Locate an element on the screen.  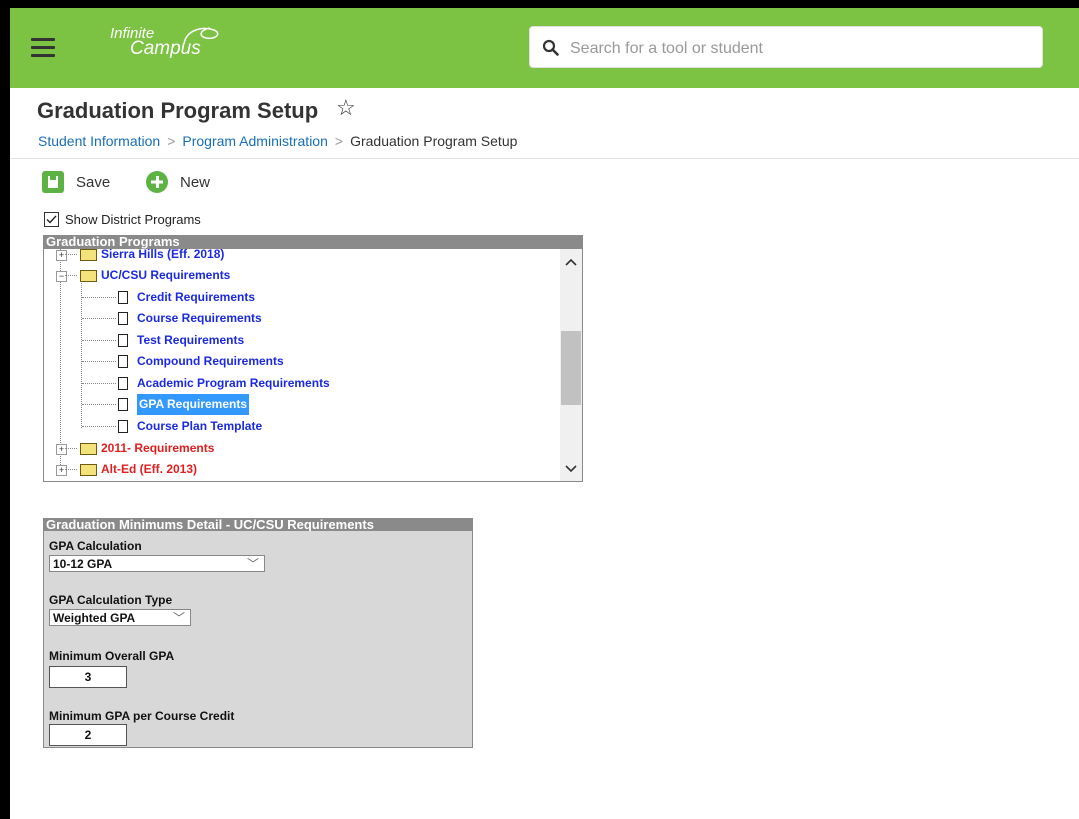
search-input is located at coordinates (800, 49).